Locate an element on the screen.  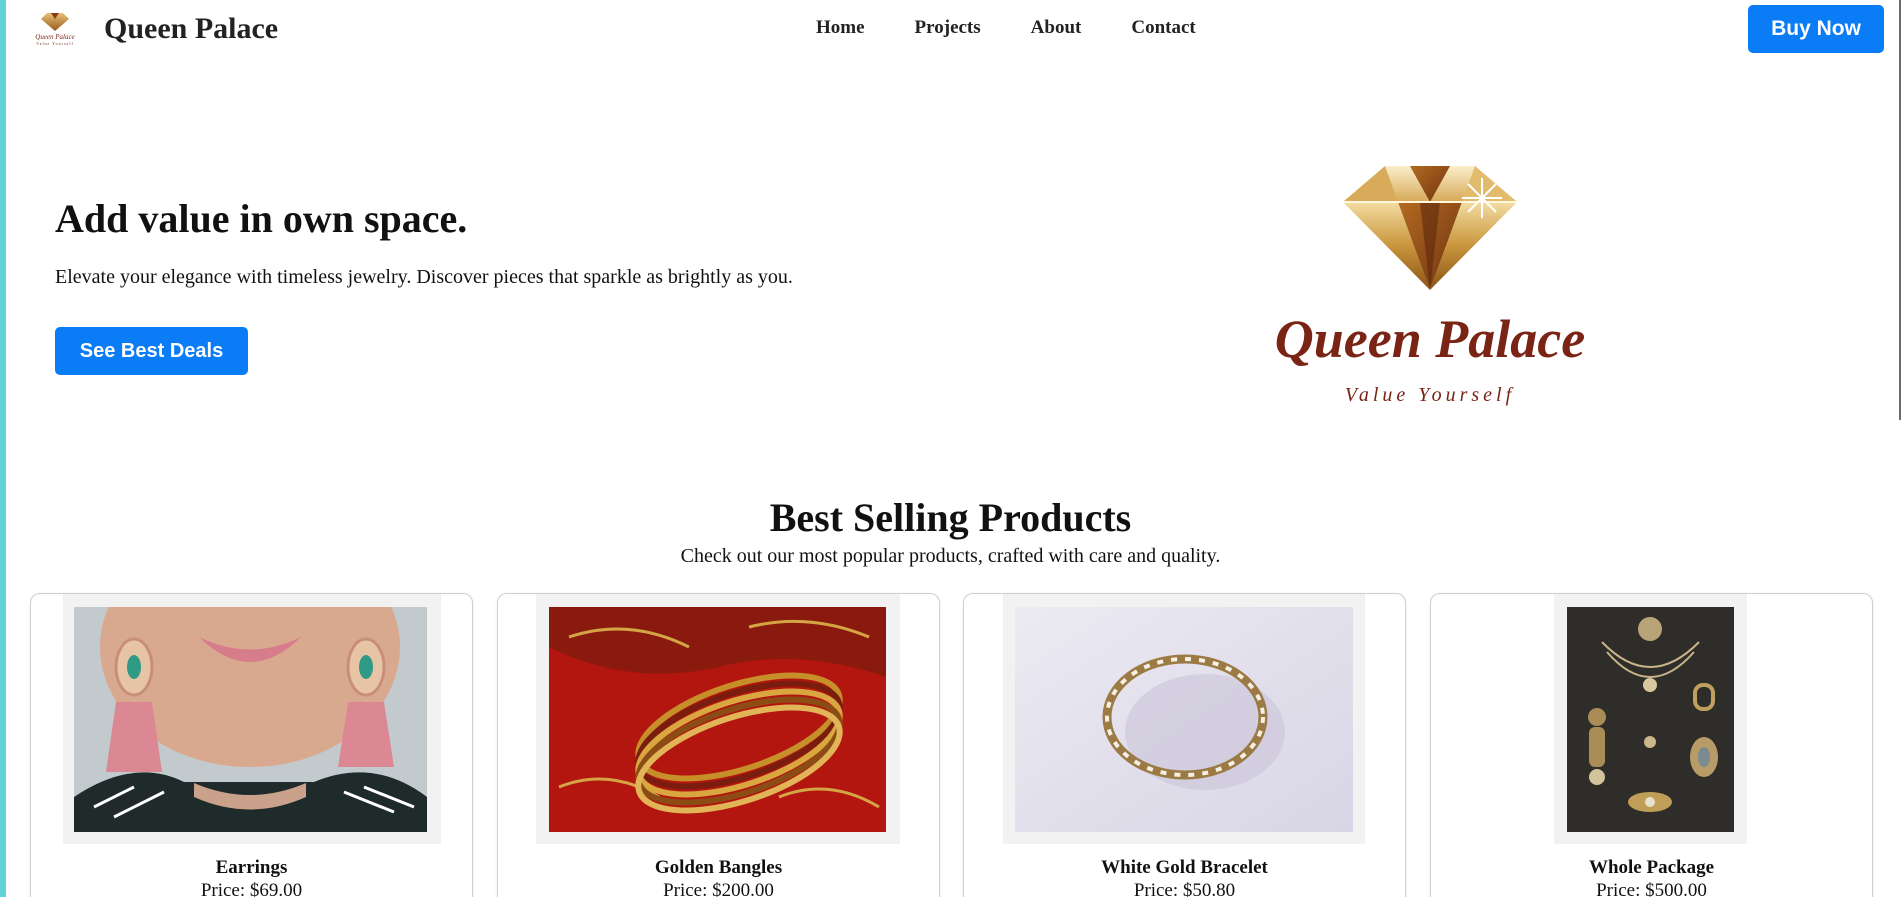
brand-name: Queen Palace is located at coordinates (191, 29).